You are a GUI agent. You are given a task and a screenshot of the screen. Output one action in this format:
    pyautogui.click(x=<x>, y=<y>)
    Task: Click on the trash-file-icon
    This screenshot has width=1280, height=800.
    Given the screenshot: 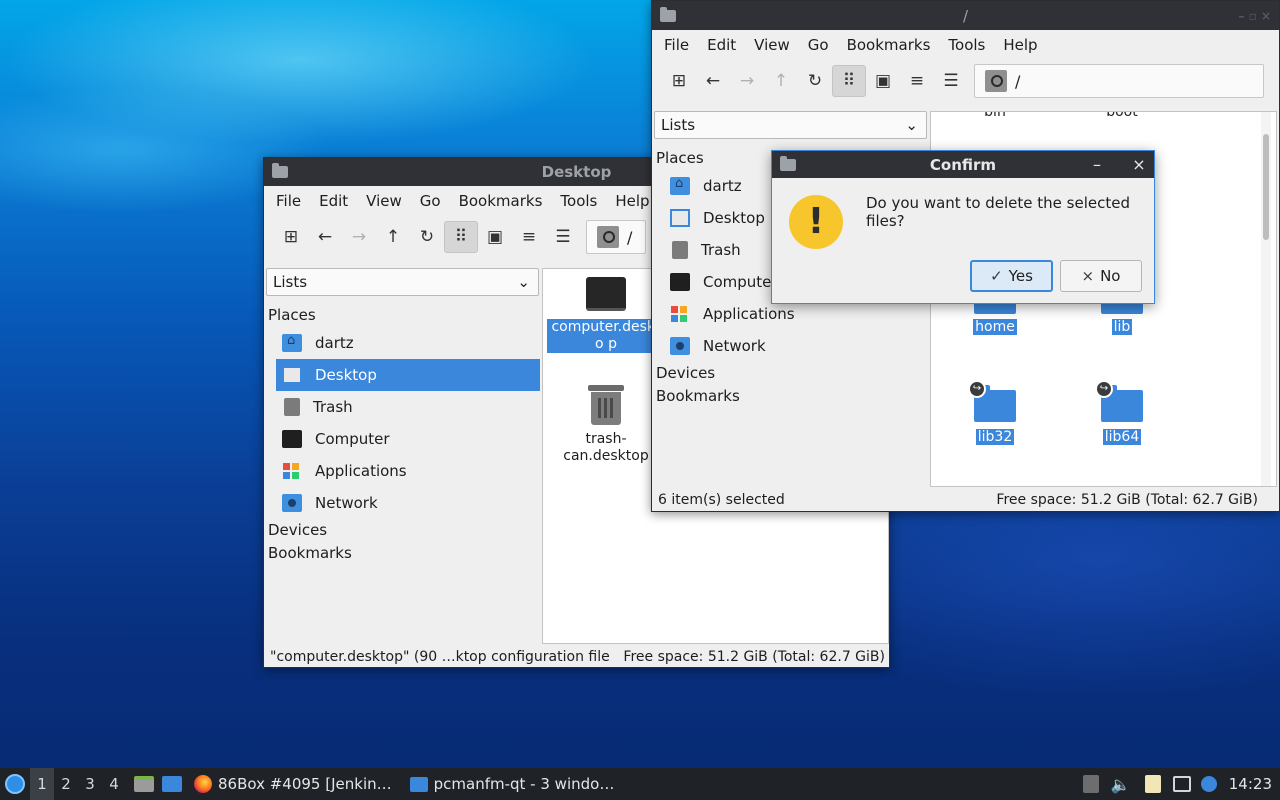 What is the action you would take?
    pyautogui.click(x=606, y=405)
    